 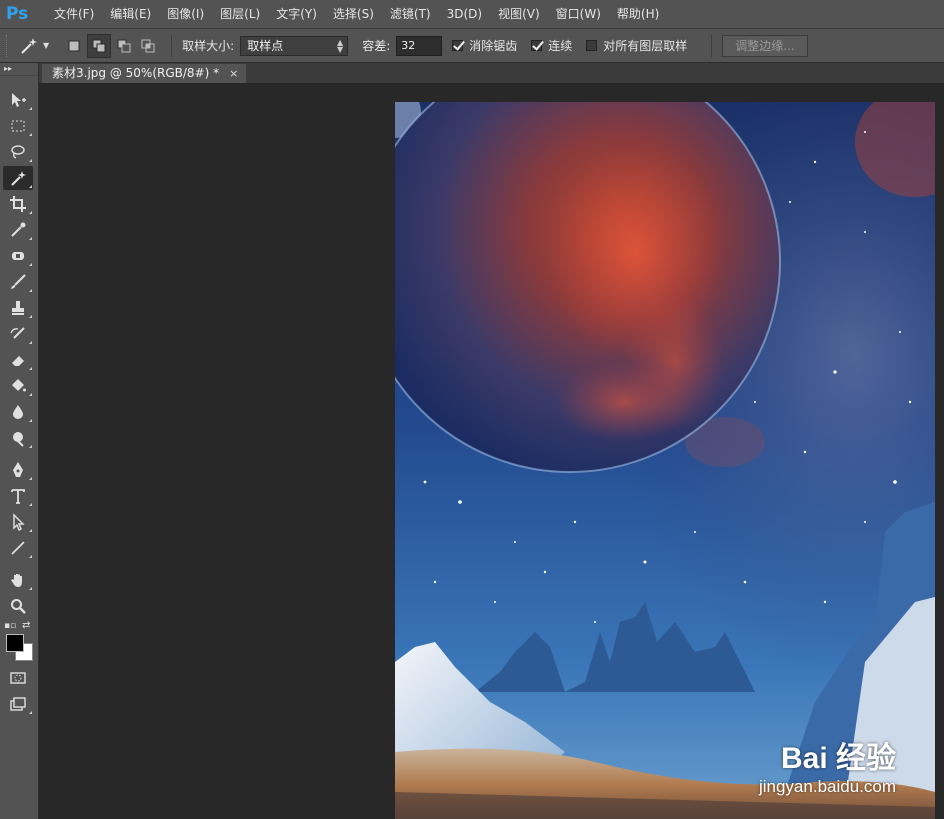 What do you see at coordinates (340, 45) in the screenshot?
I see `updown-arrows-icon: ▲ ▼` at bounding box center [340, 45].